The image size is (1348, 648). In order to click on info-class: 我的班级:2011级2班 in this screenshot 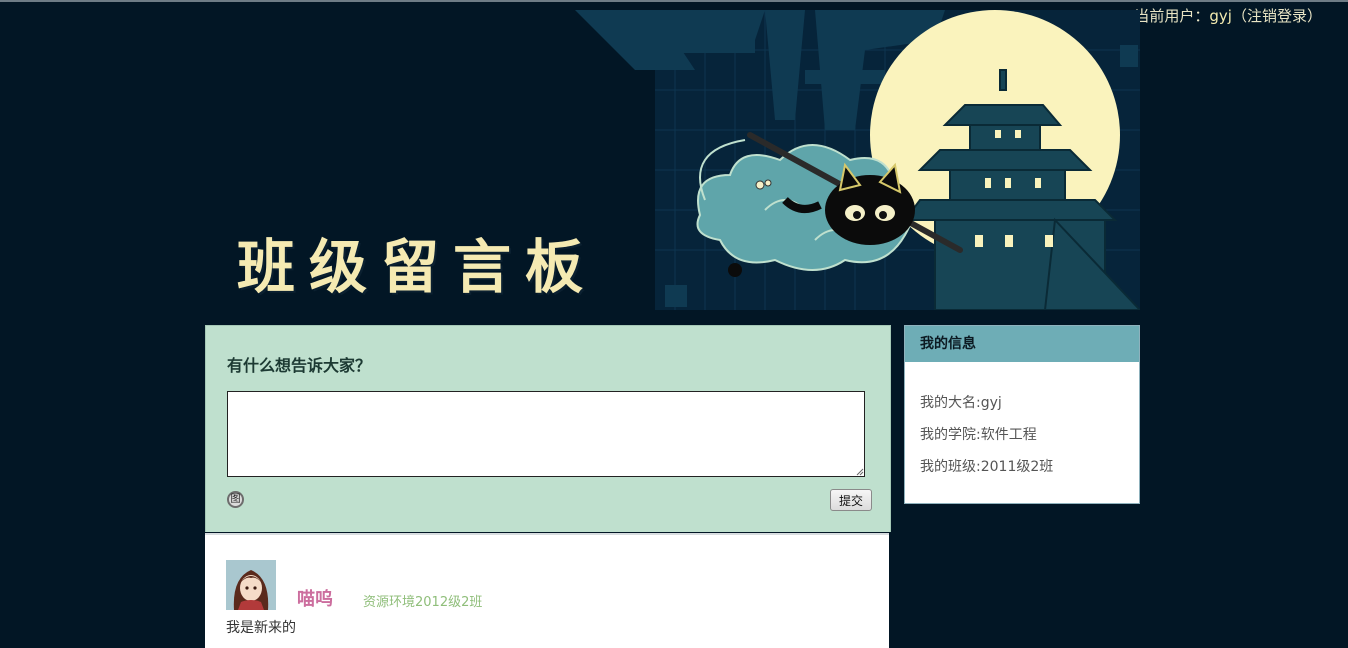, I will do `click(987, 467)`.